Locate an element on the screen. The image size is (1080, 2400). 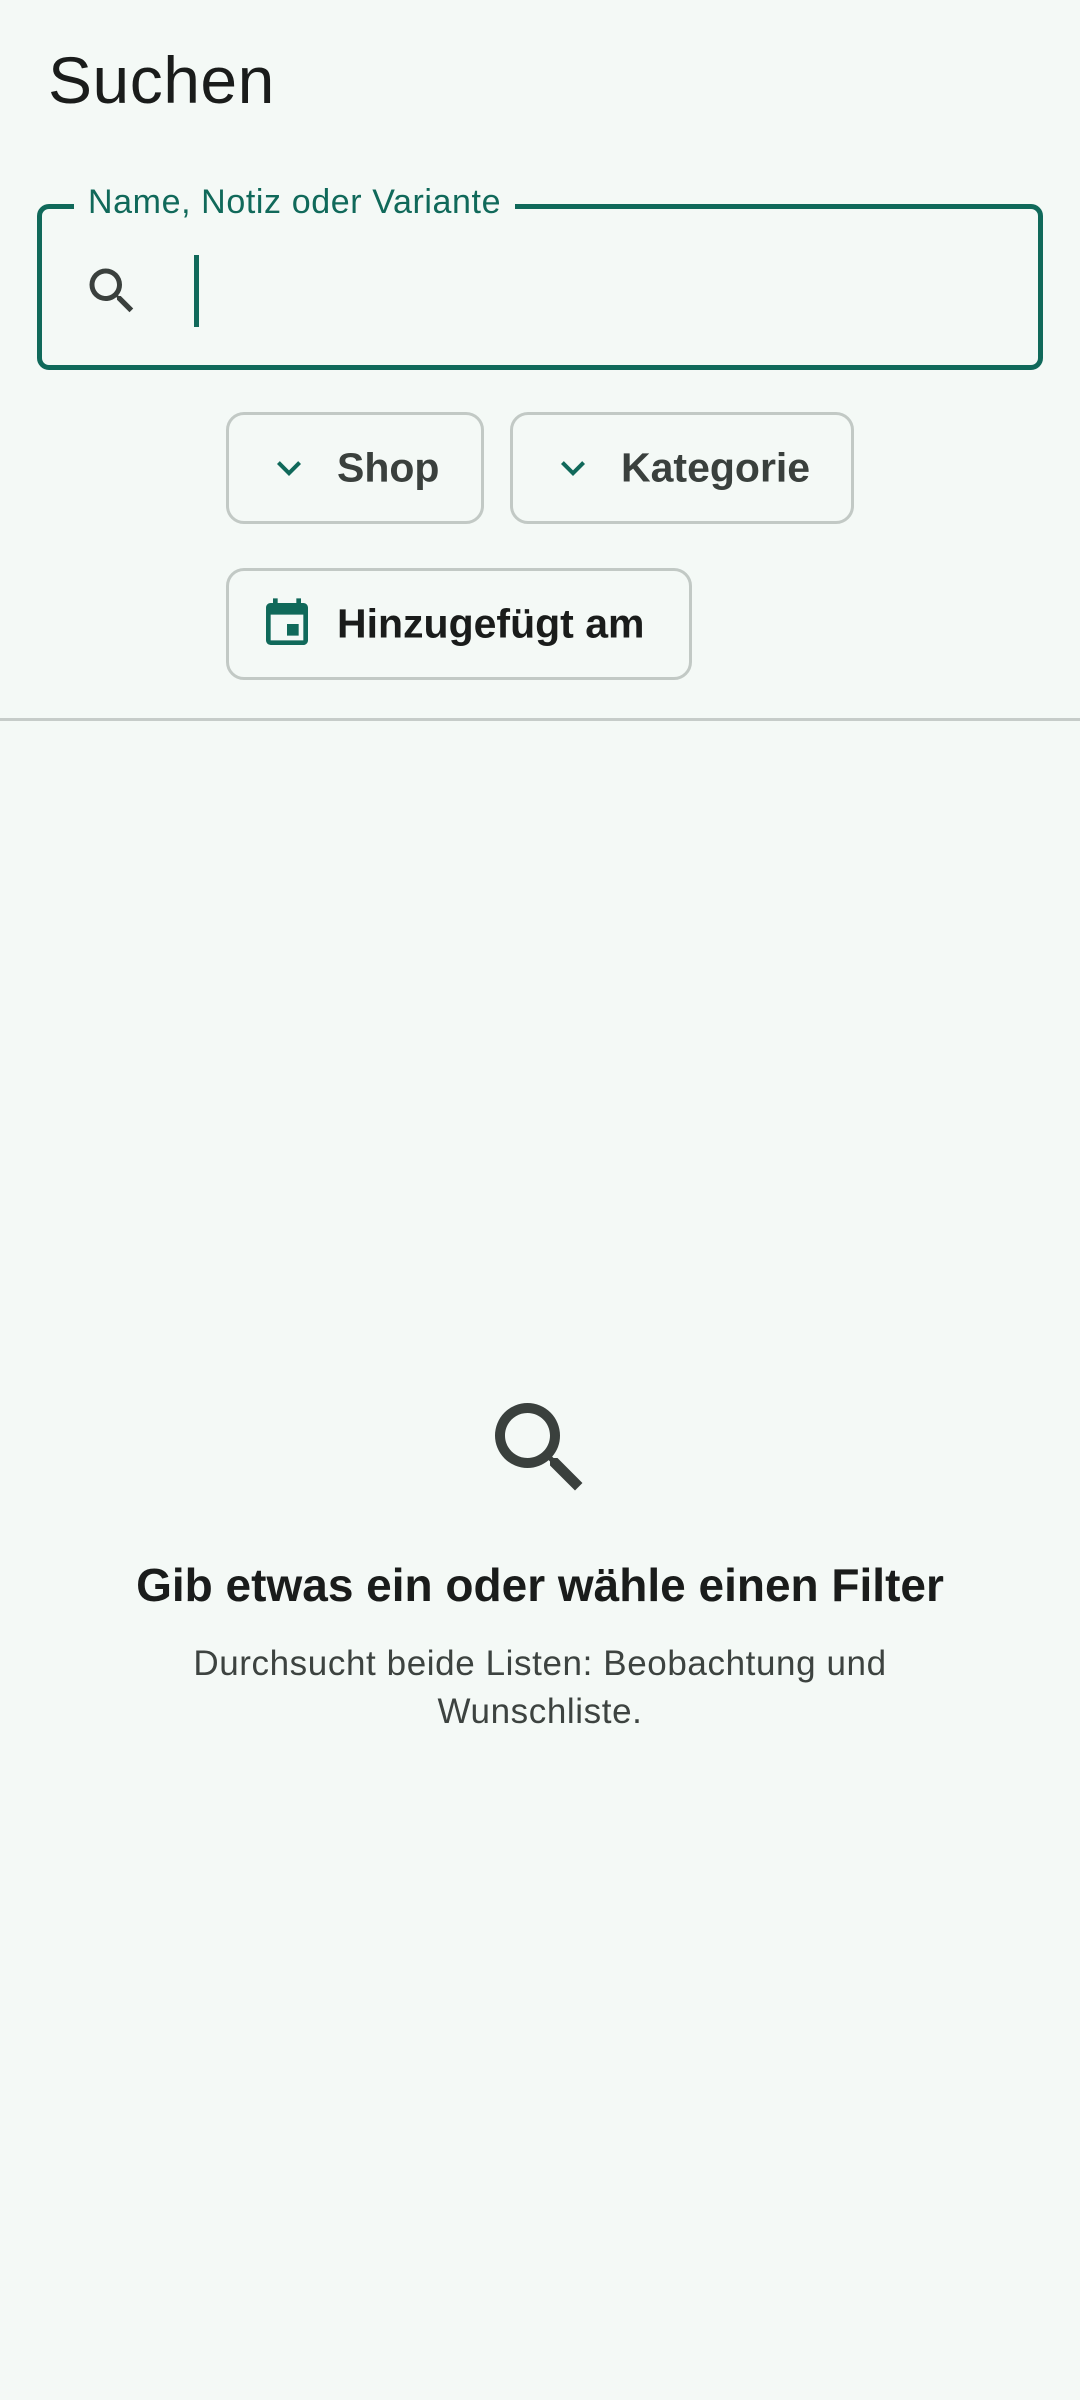
category-filter-label: Kategorie is located at coordinates (716, 467).